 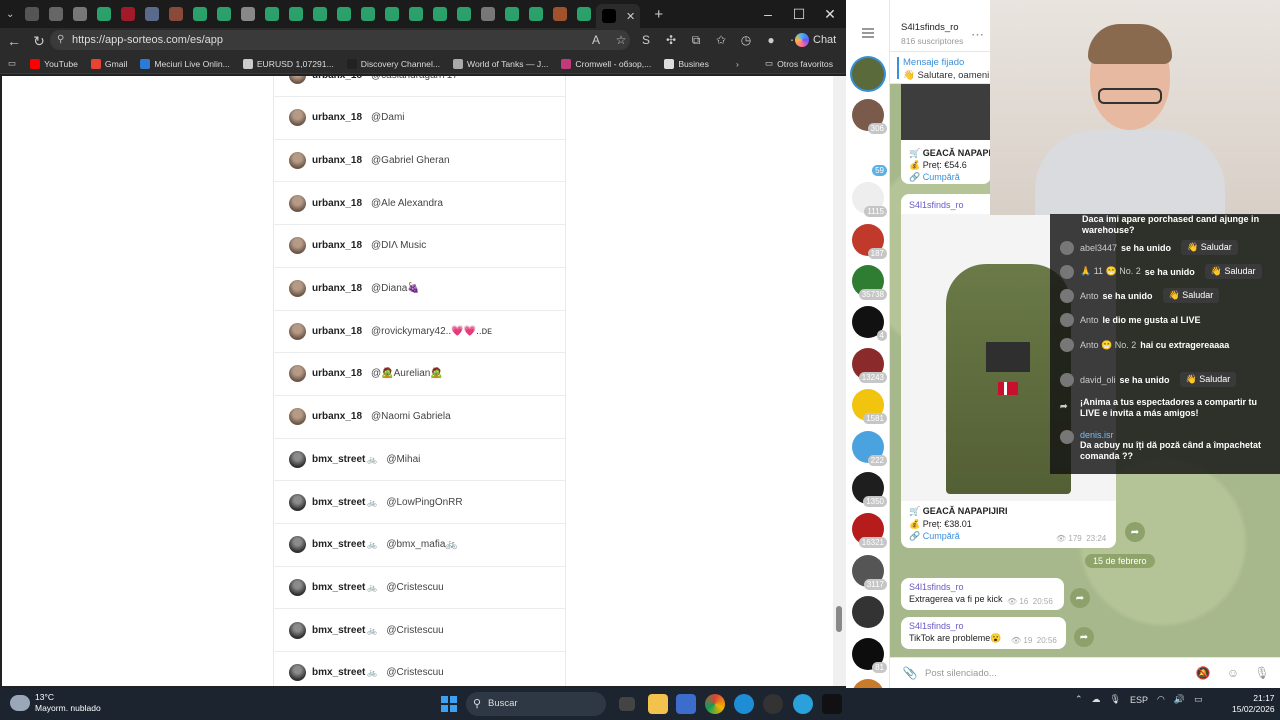 What do you see at coordinates (1079, 699) in the screenshot?
I see `show-hidden-icons: ⌃` at bounding box center [1079, 699].